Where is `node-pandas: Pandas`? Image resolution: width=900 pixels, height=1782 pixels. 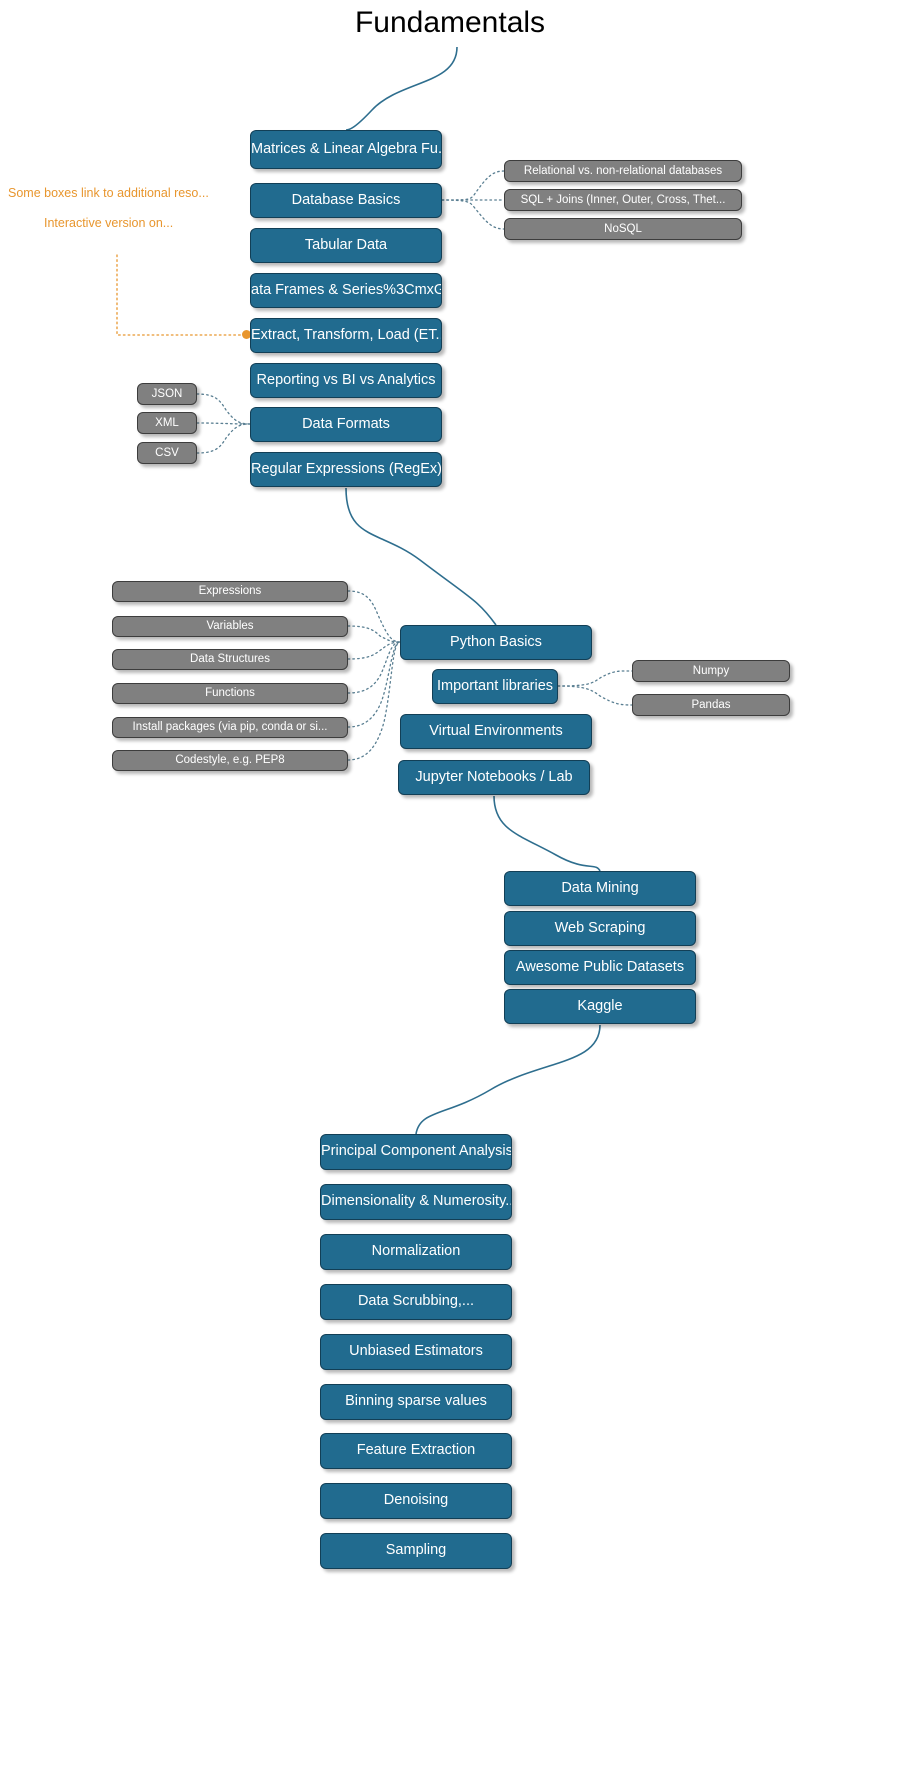
node-pandas: Pandas is located at coordinates (711, 705).